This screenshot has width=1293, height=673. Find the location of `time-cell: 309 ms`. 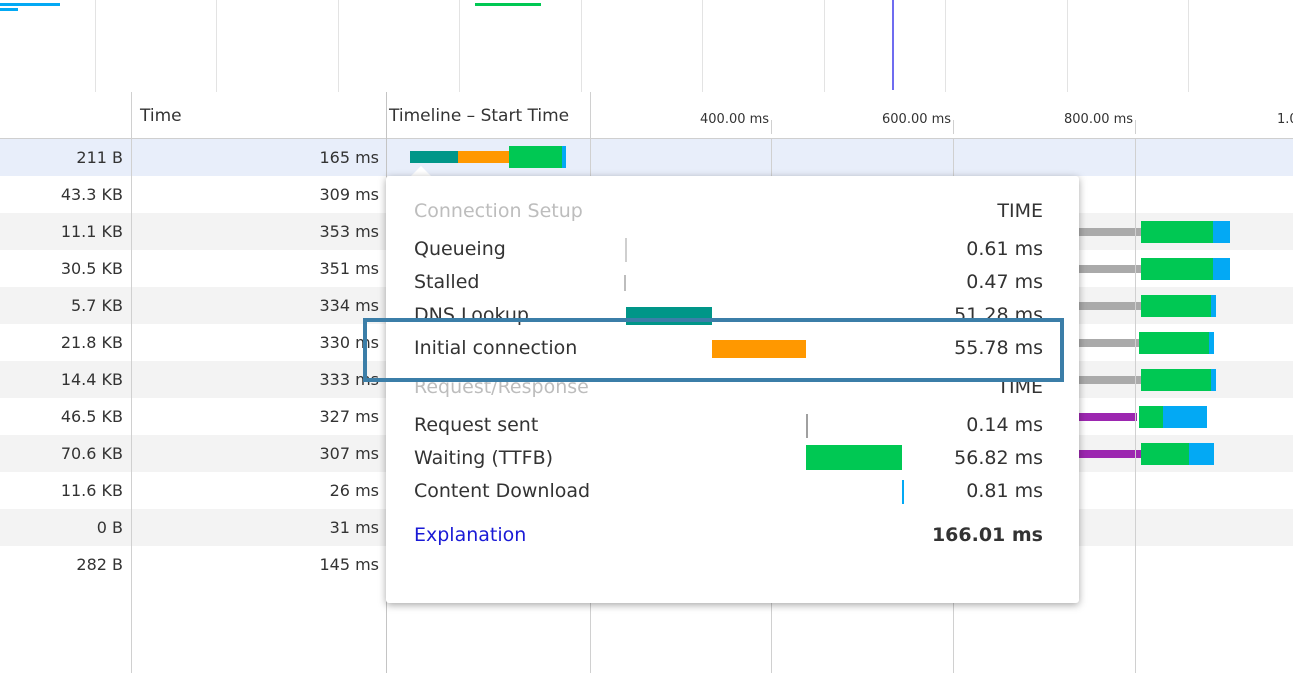

time-cell: 309 ms is located at coordinates (349, 194).